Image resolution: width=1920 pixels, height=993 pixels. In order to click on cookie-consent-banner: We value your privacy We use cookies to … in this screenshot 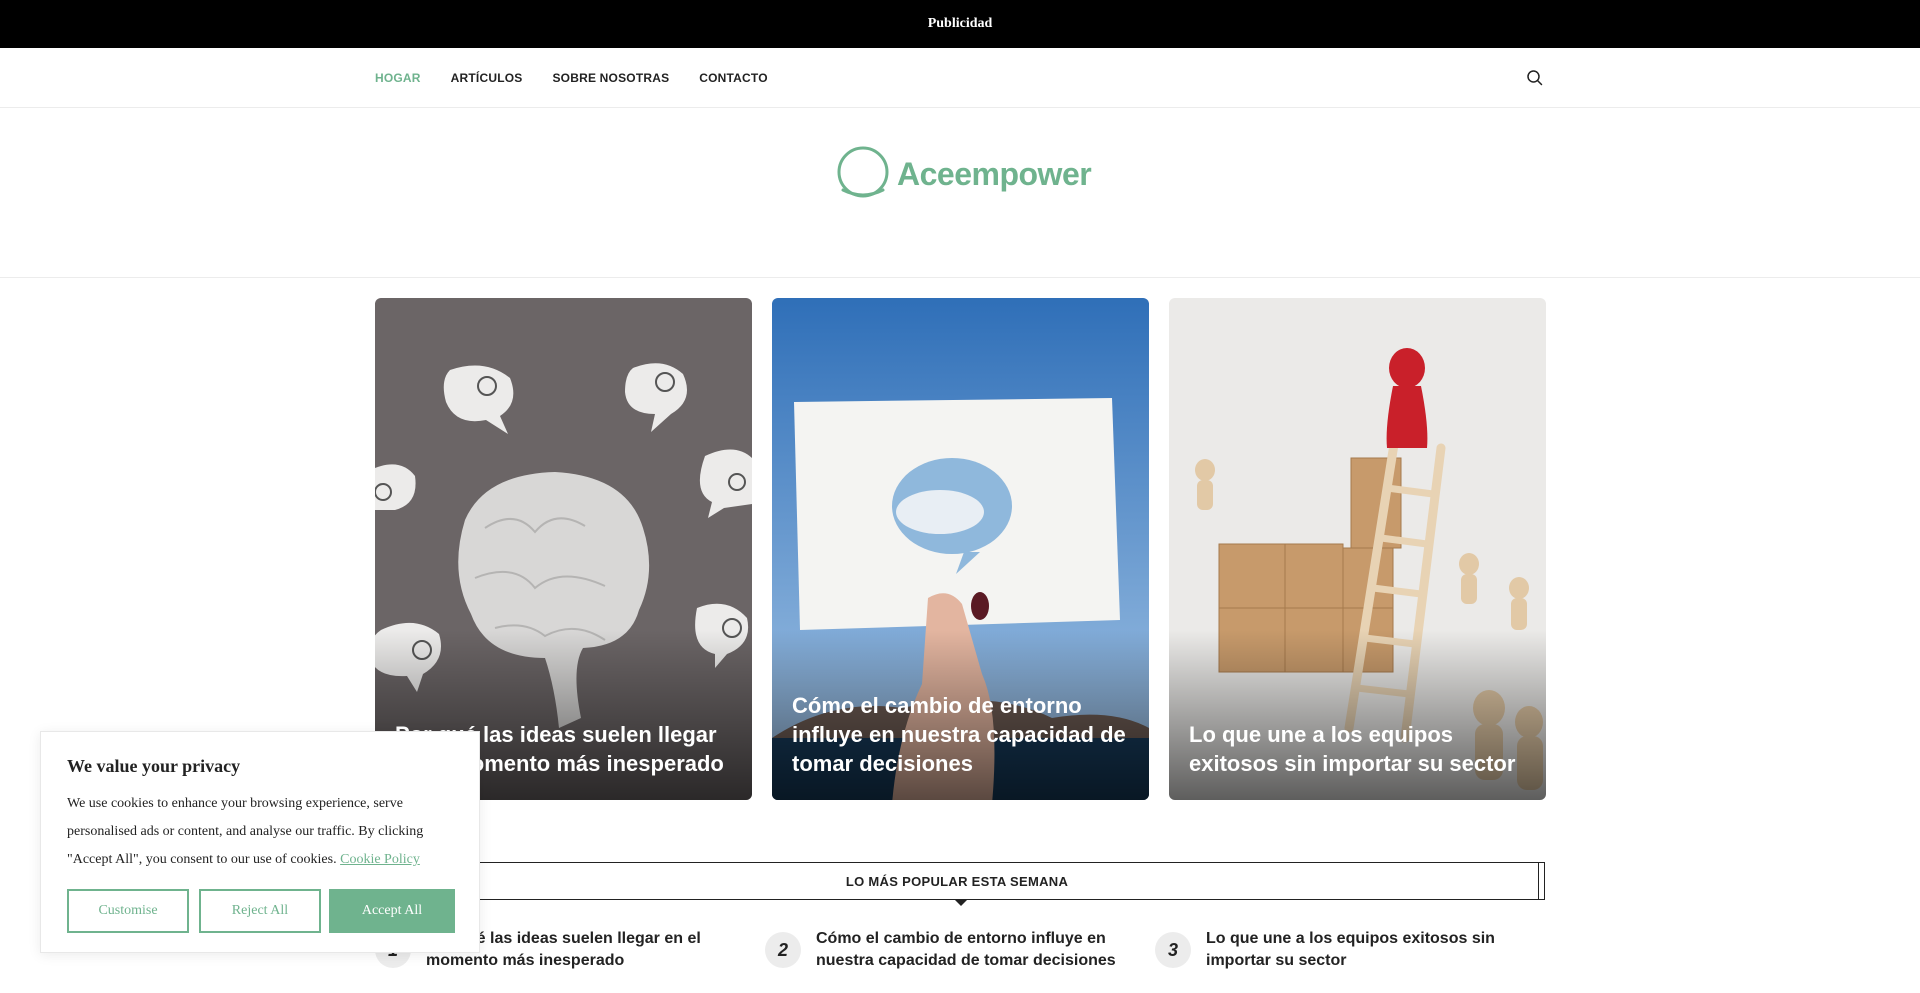, I will do `click(260, 842)`.